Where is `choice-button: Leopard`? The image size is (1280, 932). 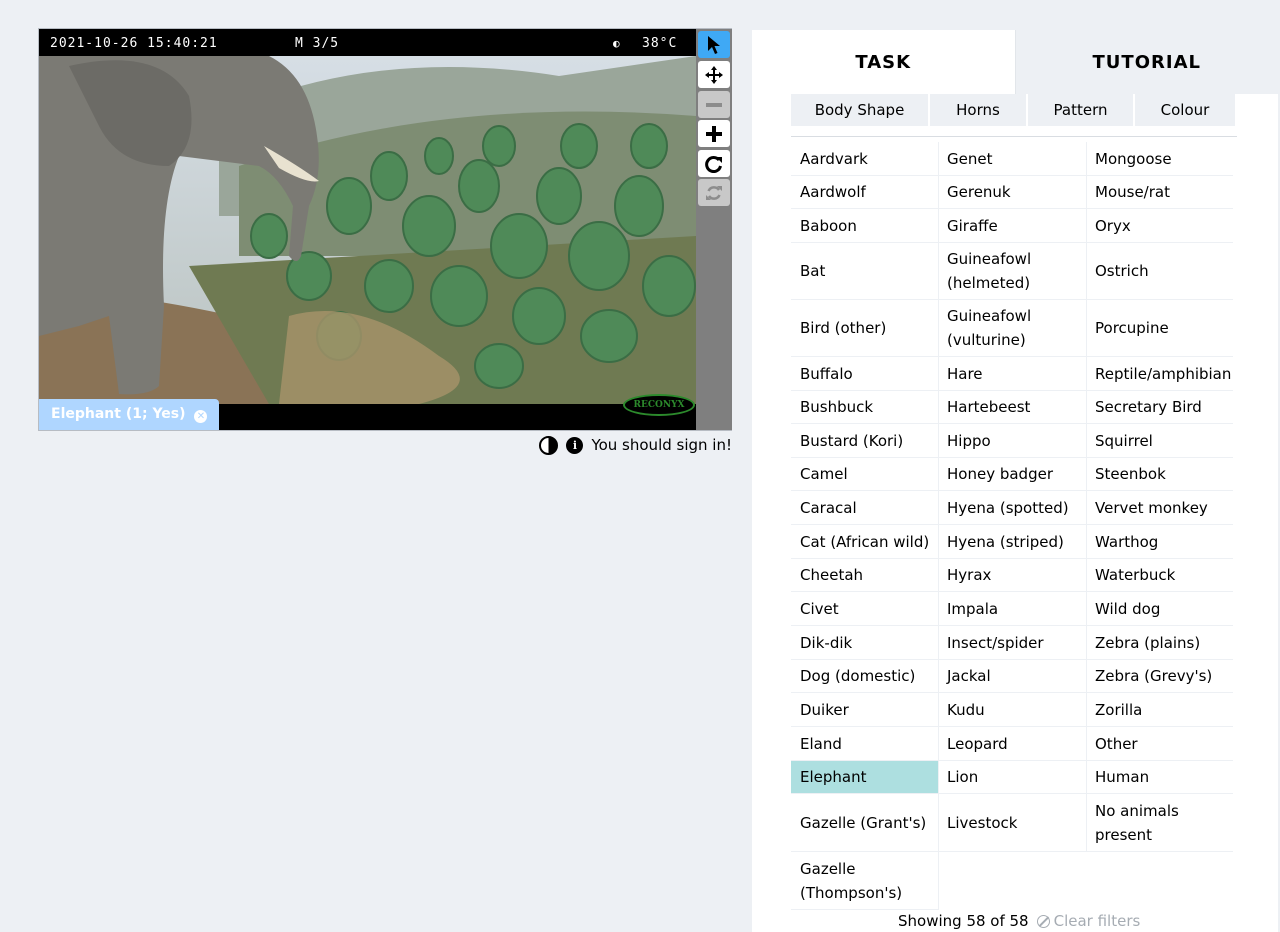 choice-button: Leopard is located at coordinates (1012, 744).